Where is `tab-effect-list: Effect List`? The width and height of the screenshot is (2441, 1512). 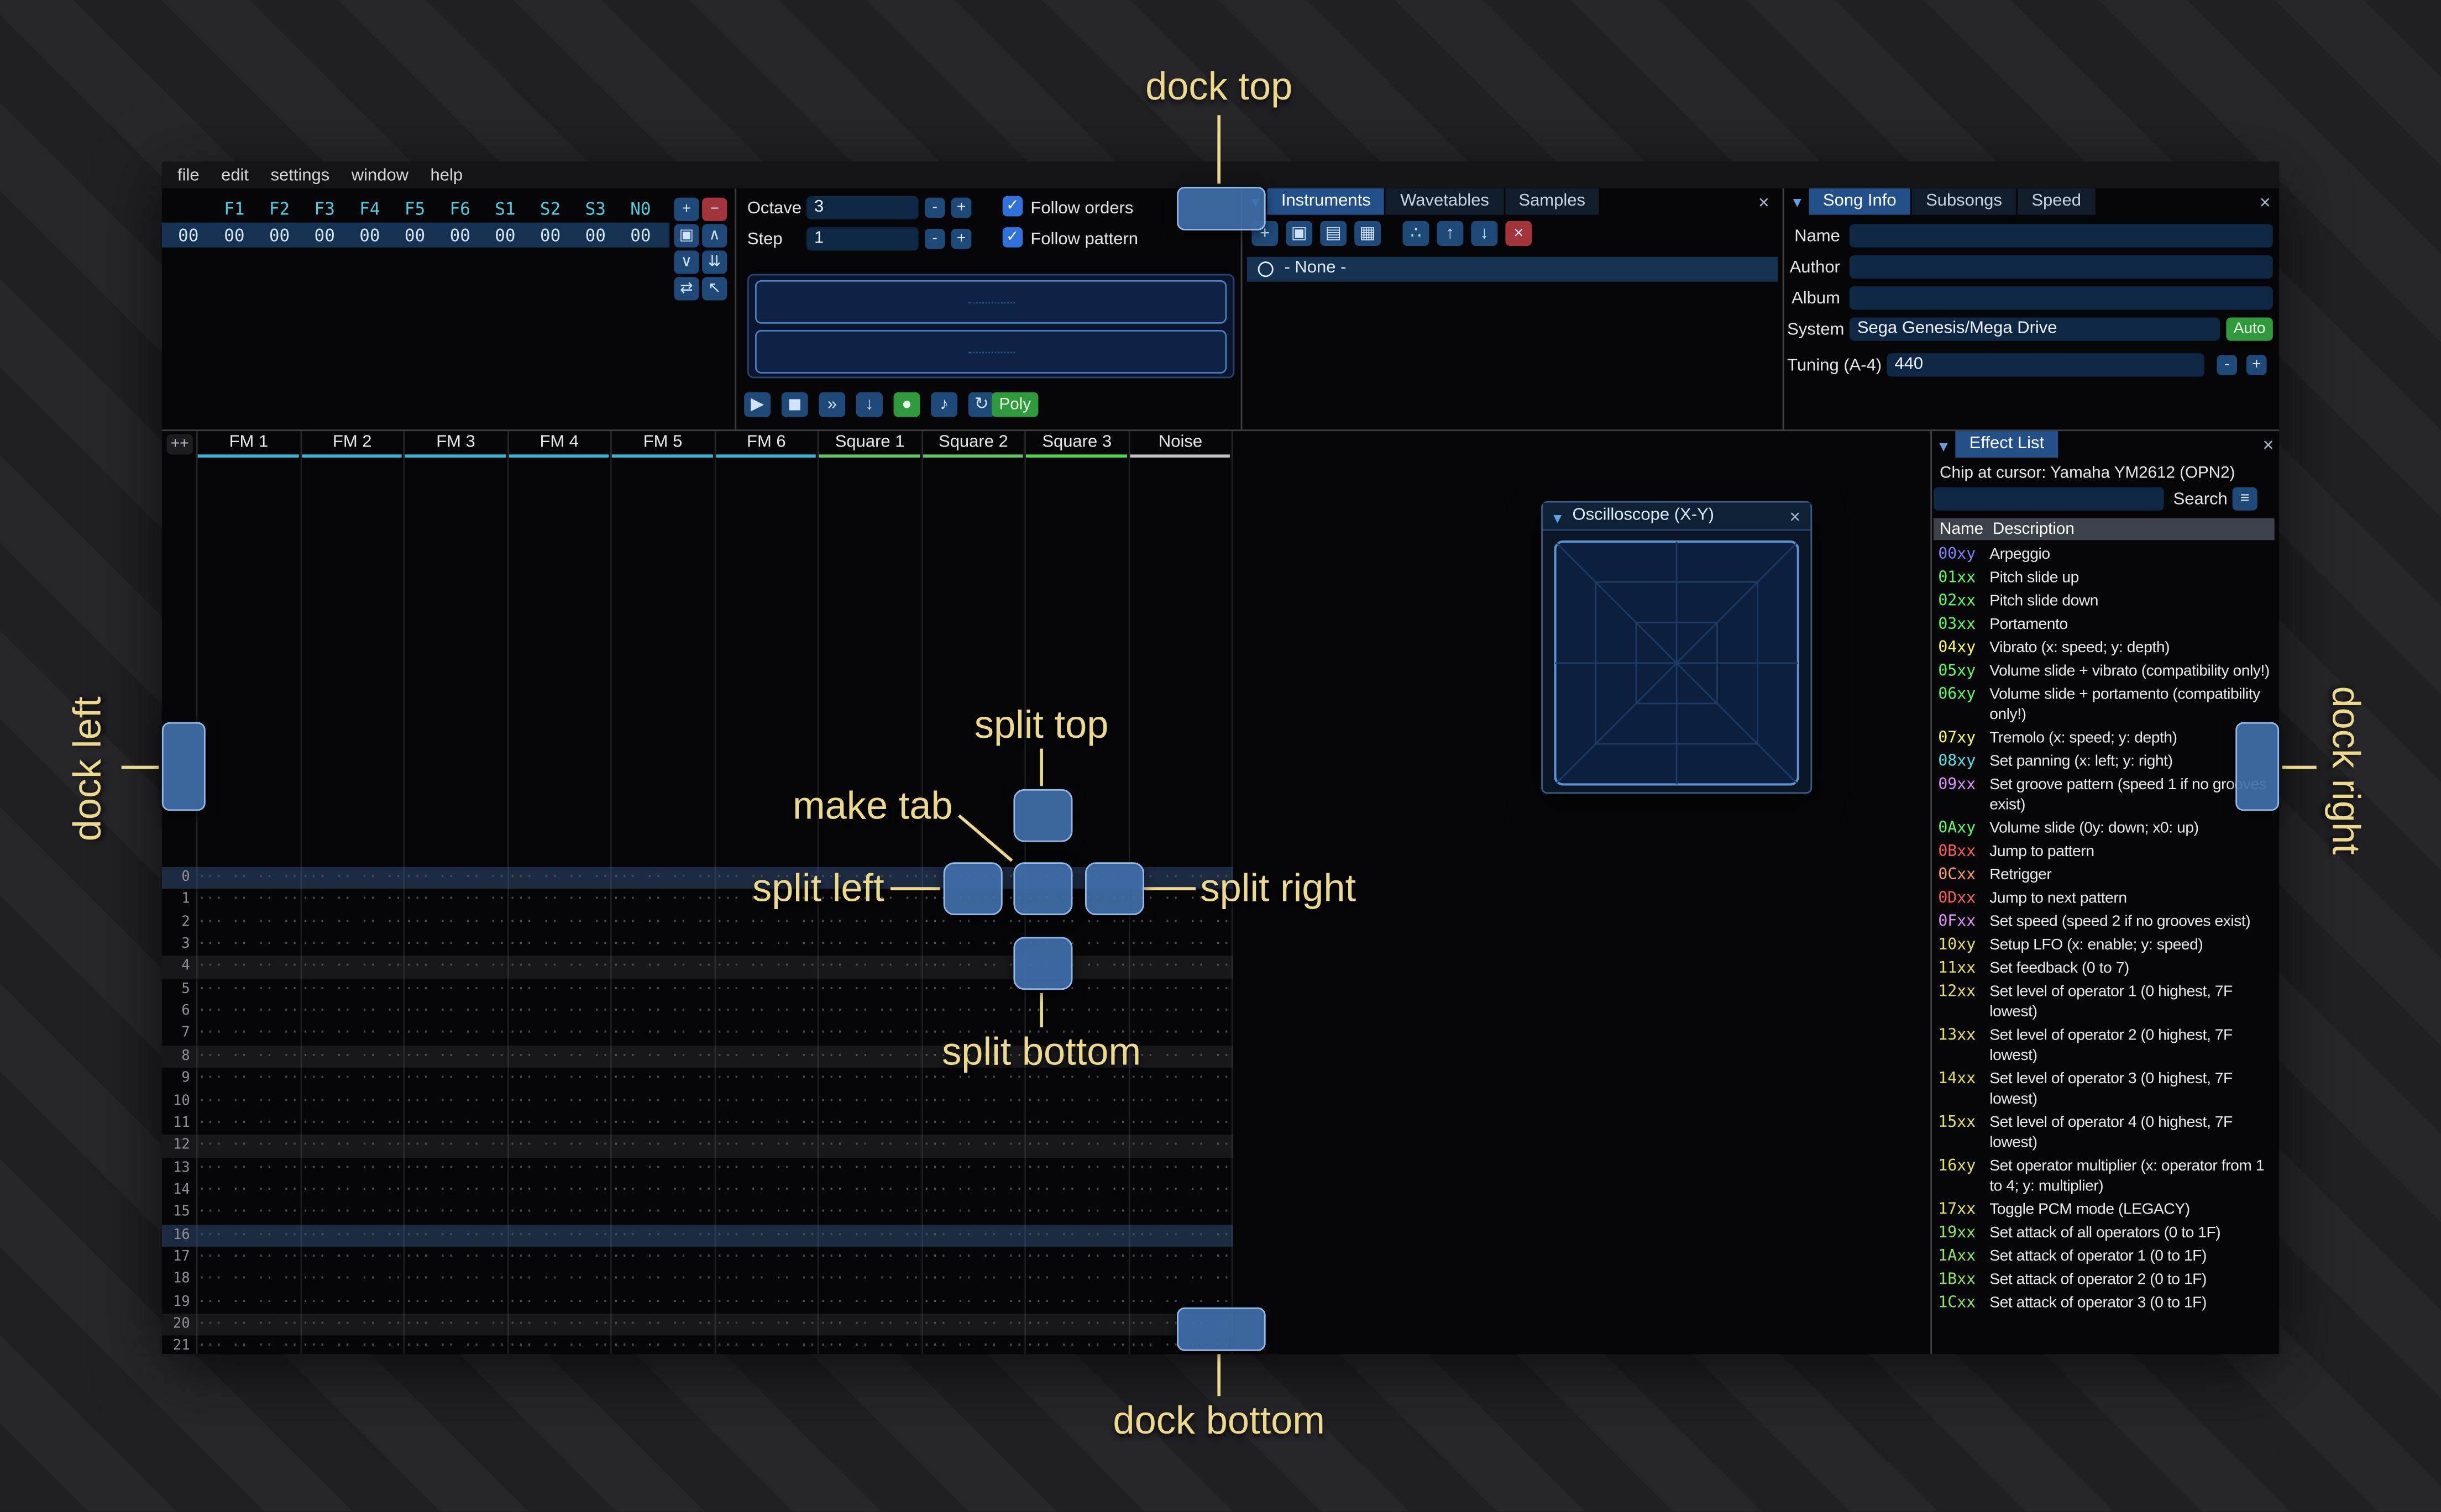
tab-effect-list: Effect List is located at coordinates (2006, 445).